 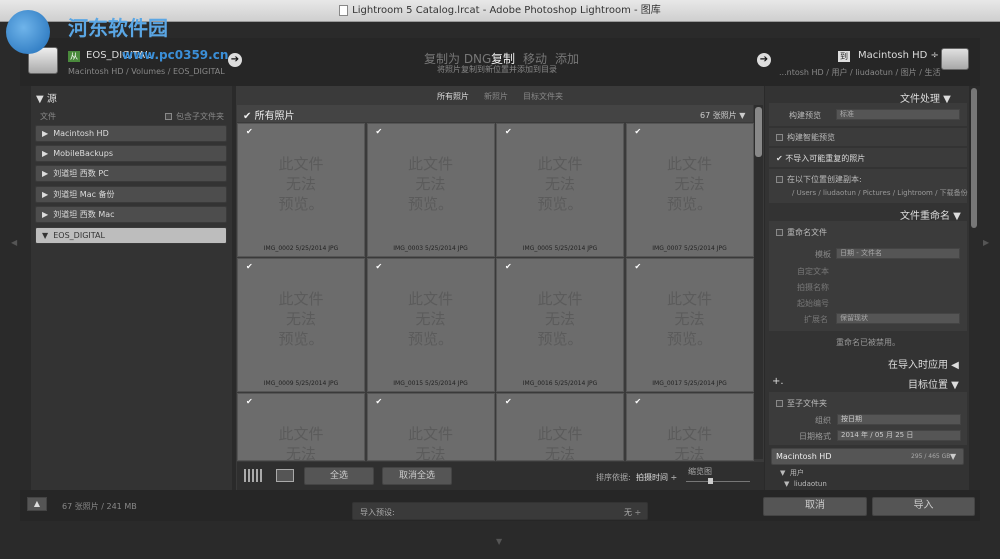 I want to click on grid-scrollbar, so click(x=758, y=282).